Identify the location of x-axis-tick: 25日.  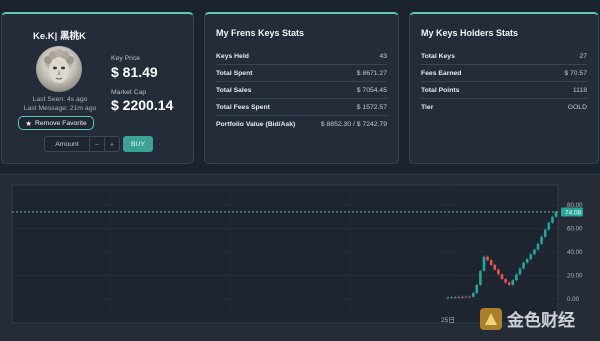
(448, 320).